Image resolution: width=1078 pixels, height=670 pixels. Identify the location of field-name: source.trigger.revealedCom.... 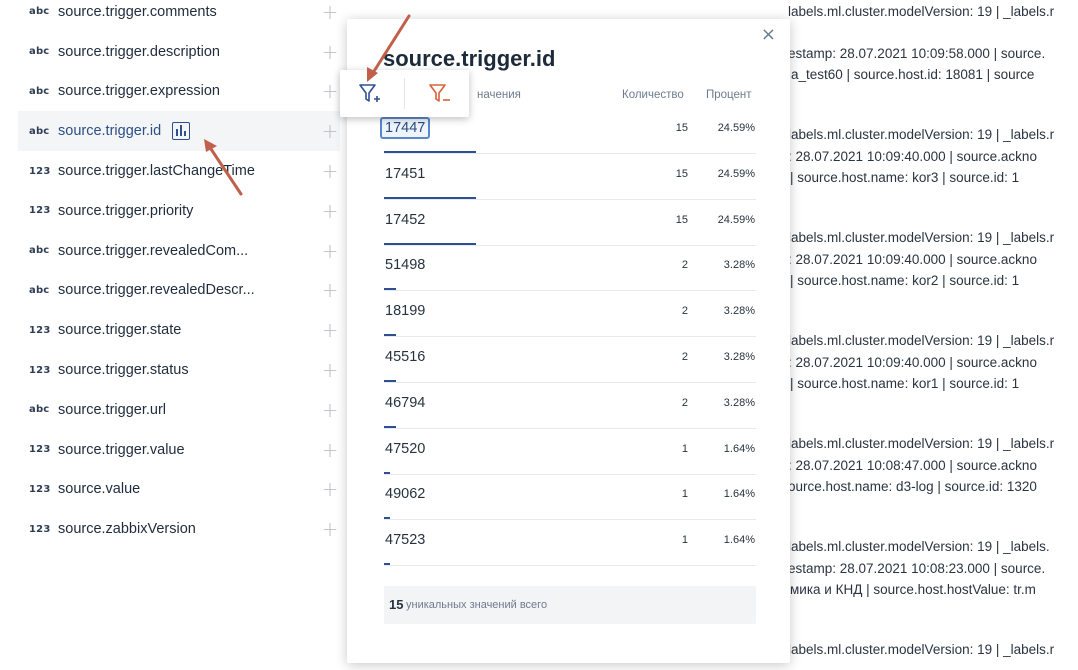
(153, 251).